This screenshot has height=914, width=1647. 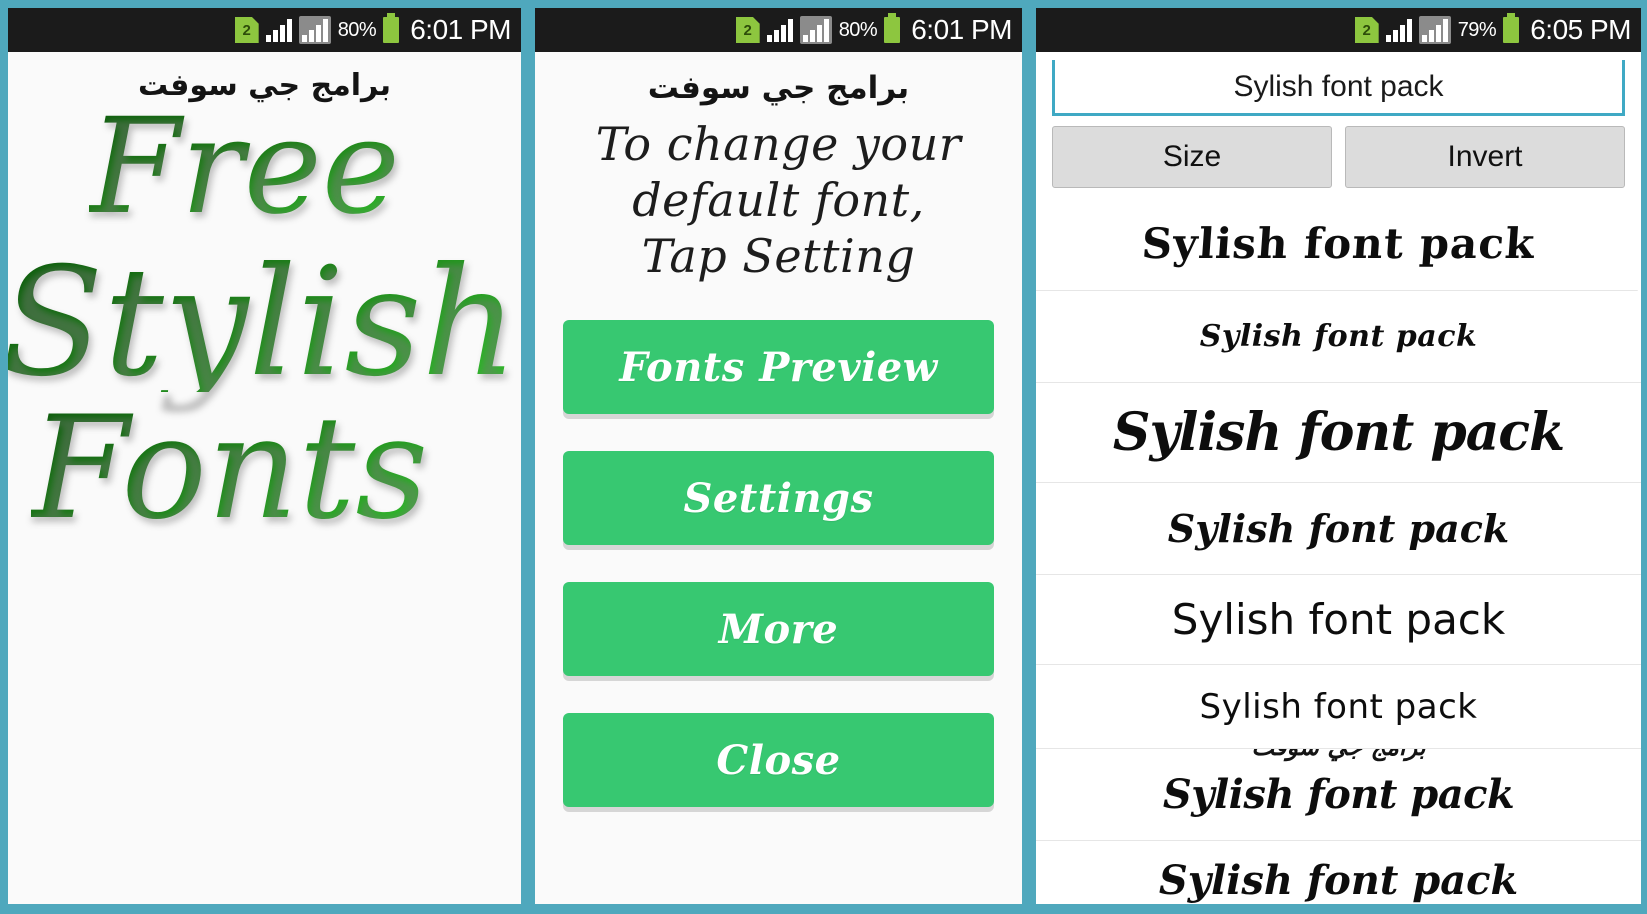 I want to click on more-button: More, so click(x=778, y=629).